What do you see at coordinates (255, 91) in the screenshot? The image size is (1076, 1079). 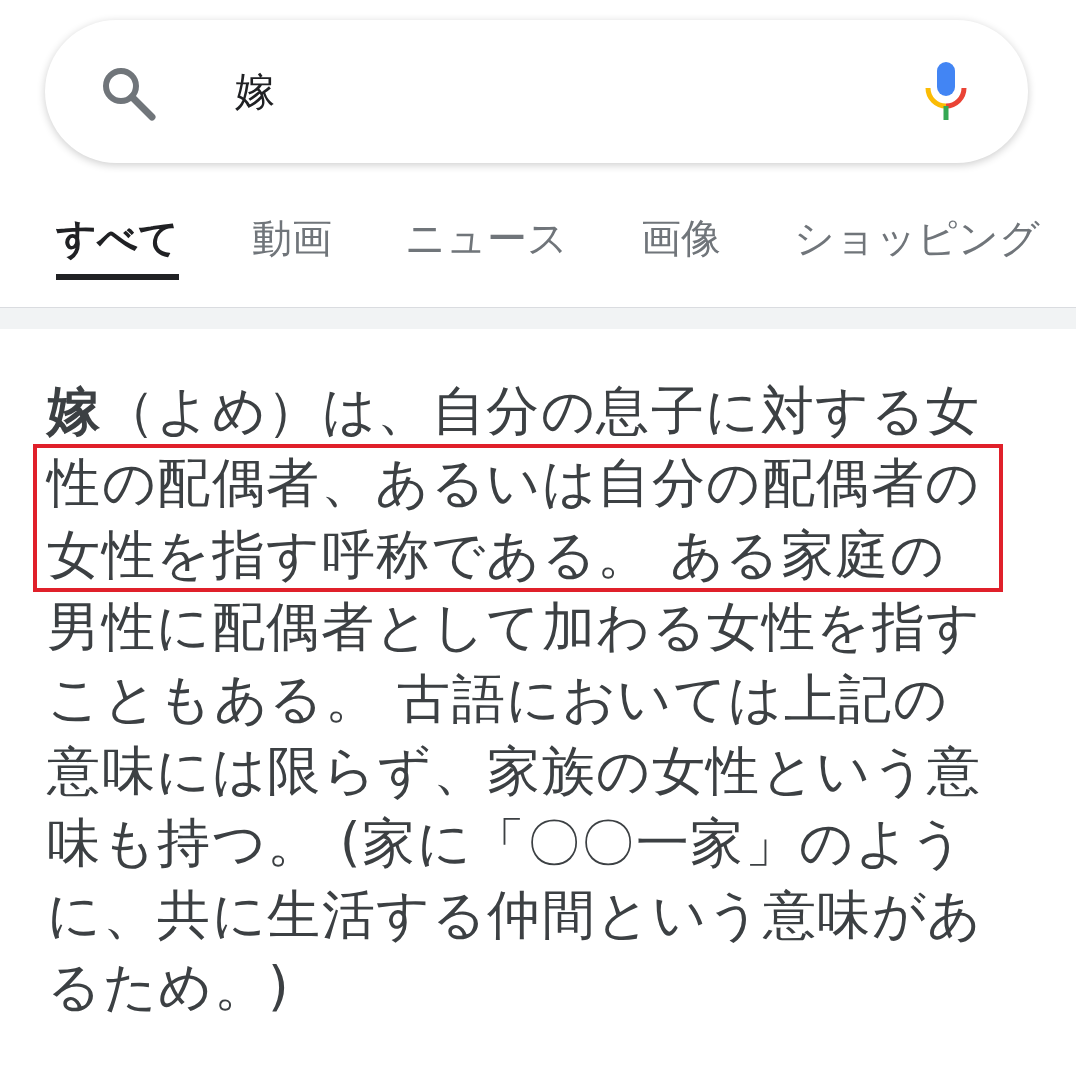 I see `search-query: 嫁` at bounding box center [255, 91].